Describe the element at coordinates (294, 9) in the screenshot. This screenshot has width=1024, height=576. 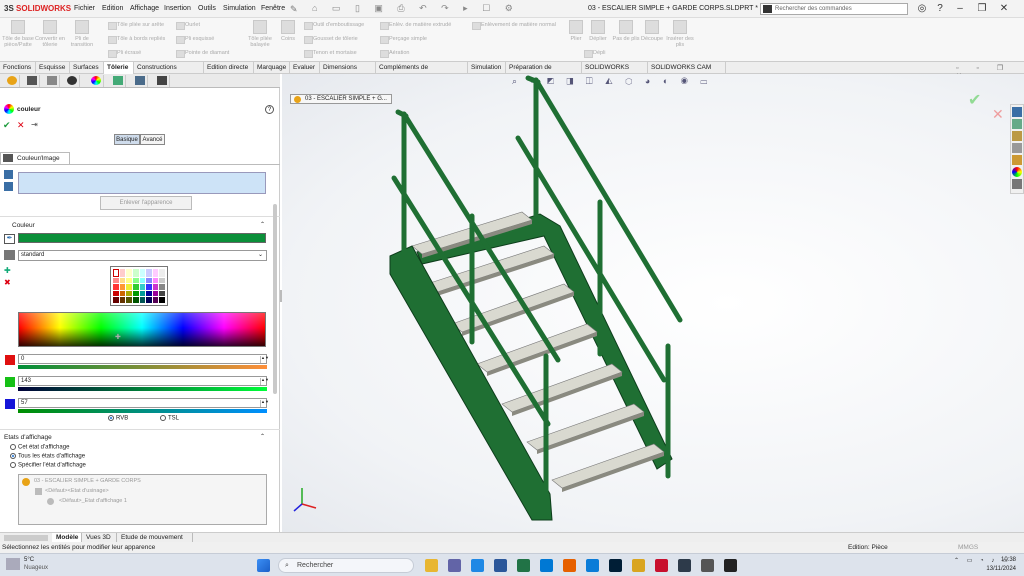
I see `pin-icon: ✎` at that location.